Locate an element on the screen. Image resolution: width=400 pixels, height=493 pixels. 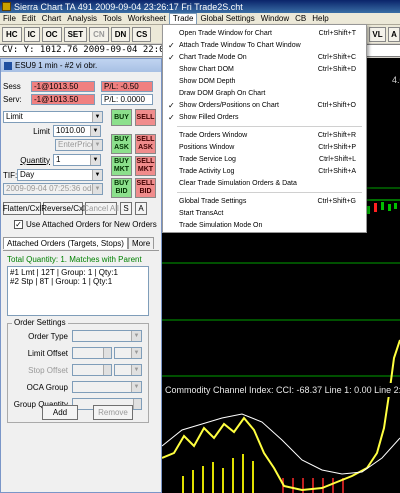
menu-item-shortcut: Ctrl+Shift+C is located at coordinates (336, 57).